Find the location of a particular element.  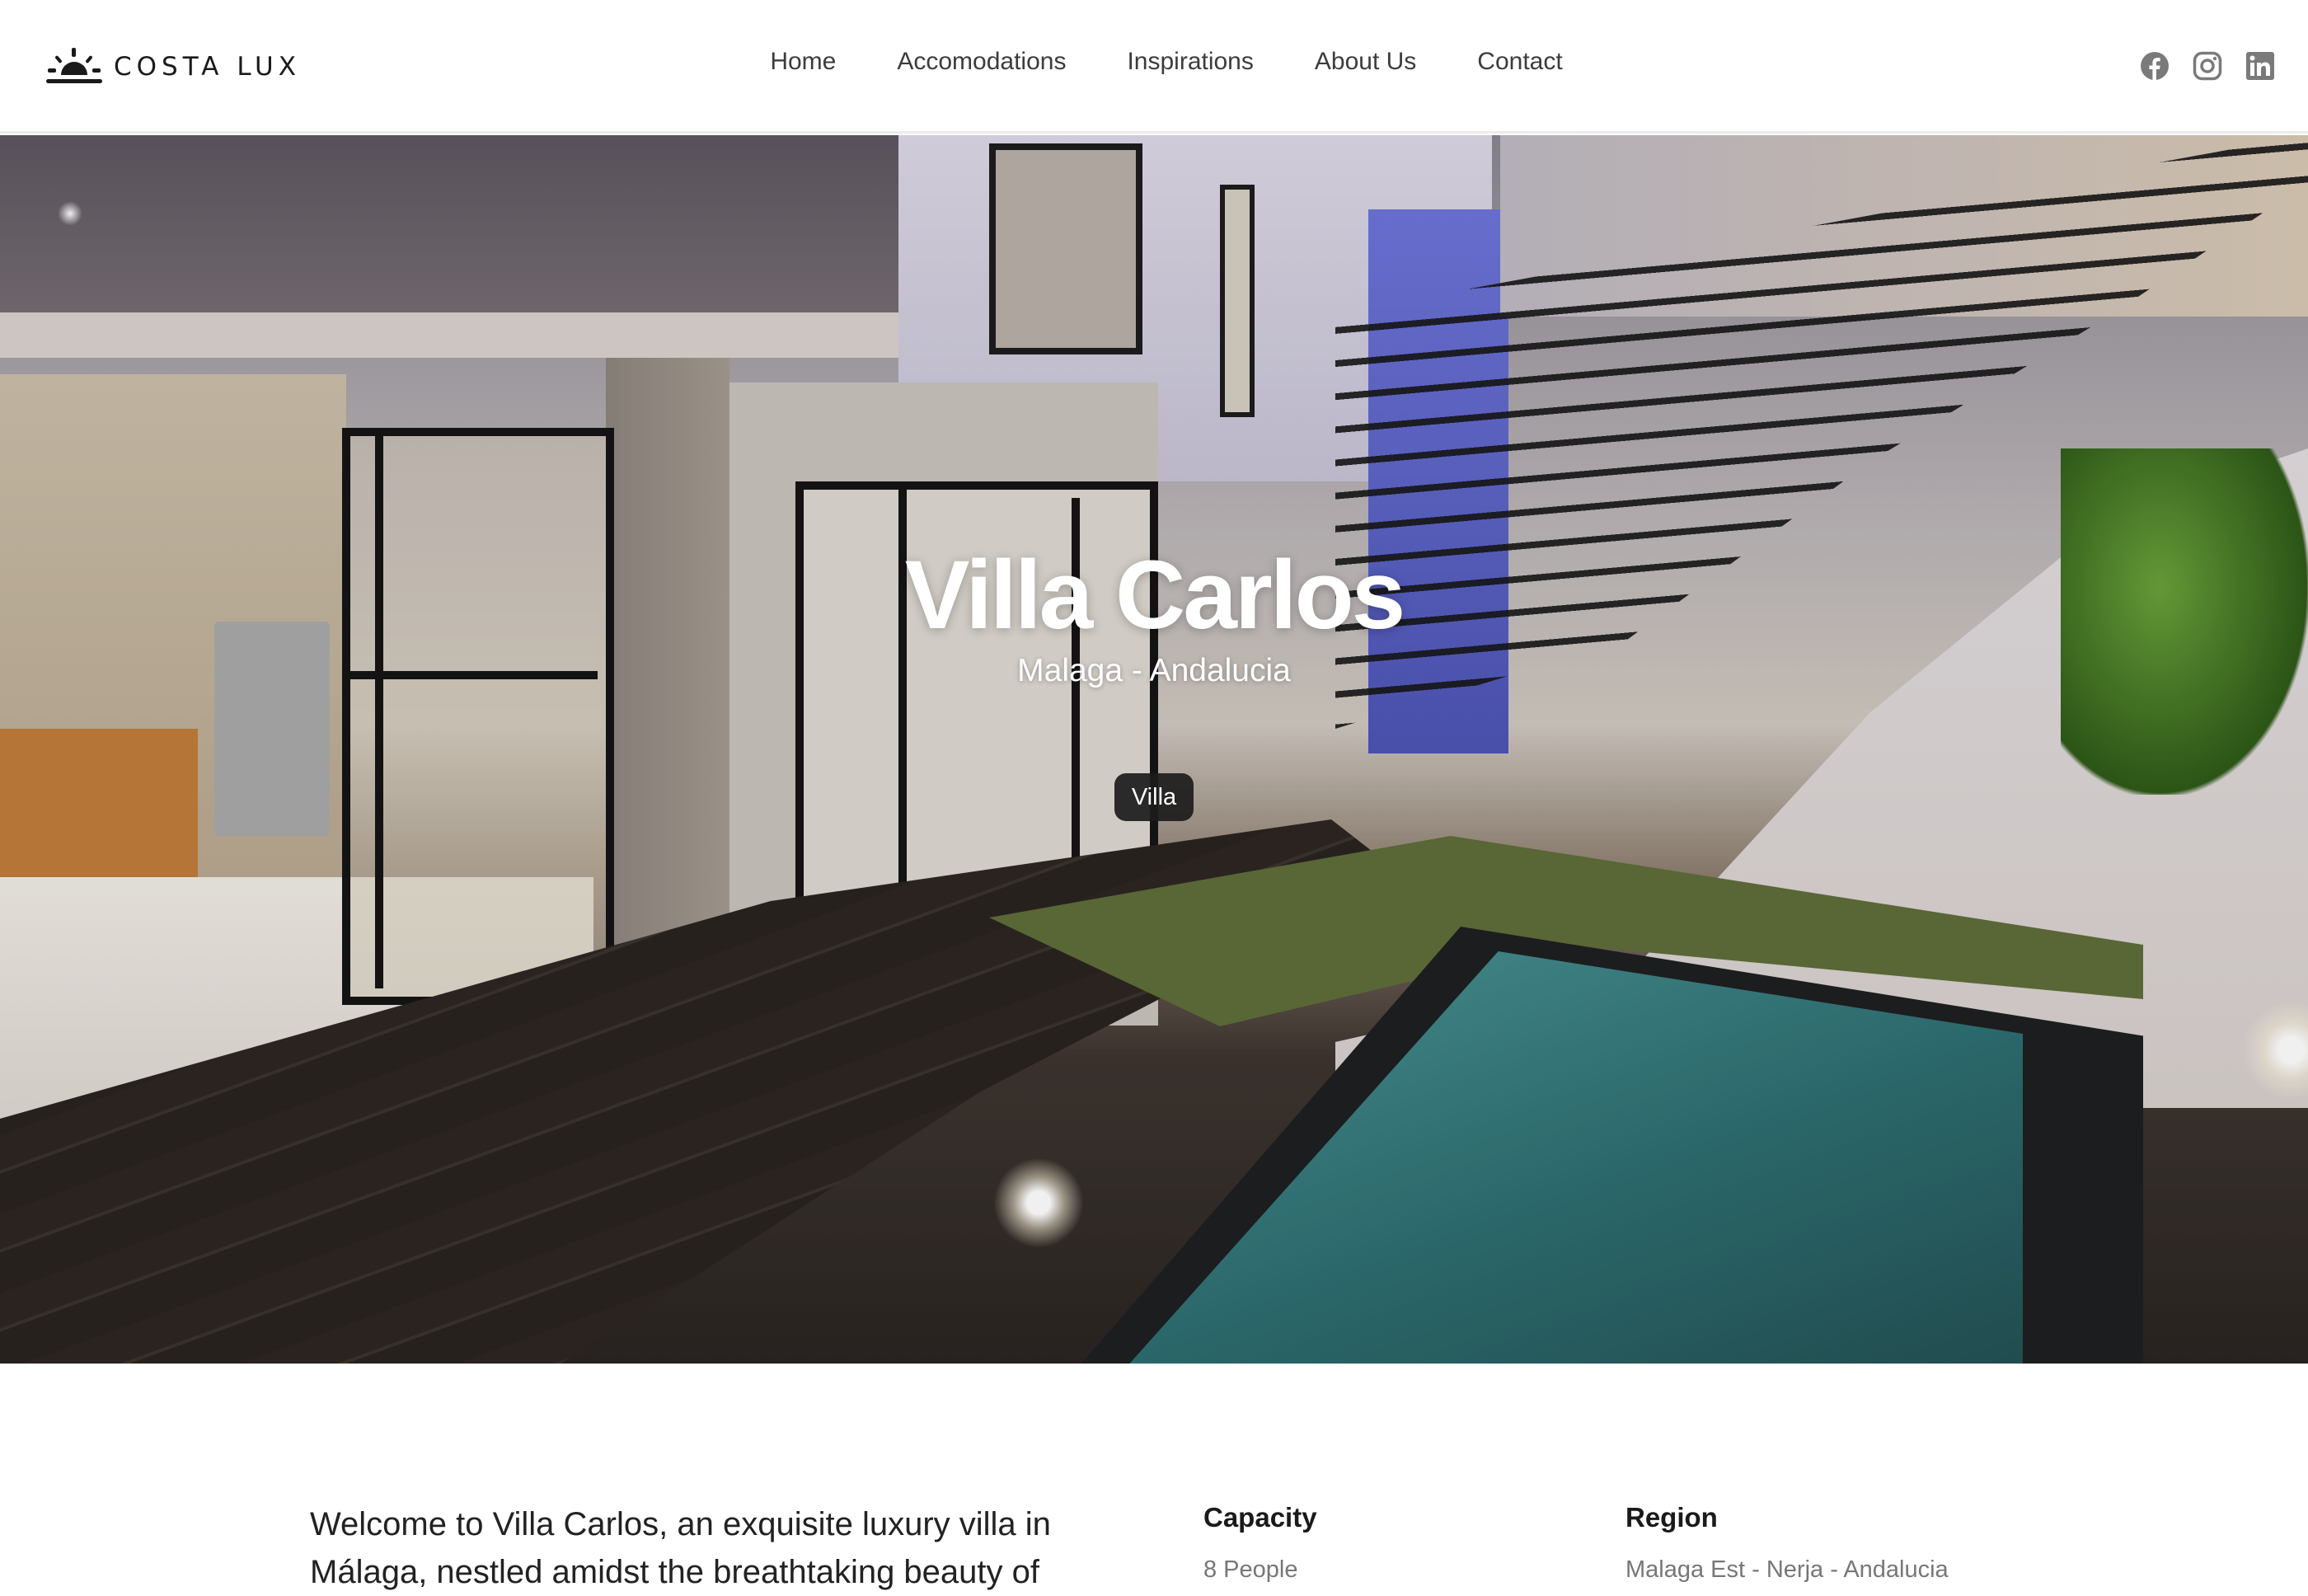

social-links is located at coordinates (2207, 66).